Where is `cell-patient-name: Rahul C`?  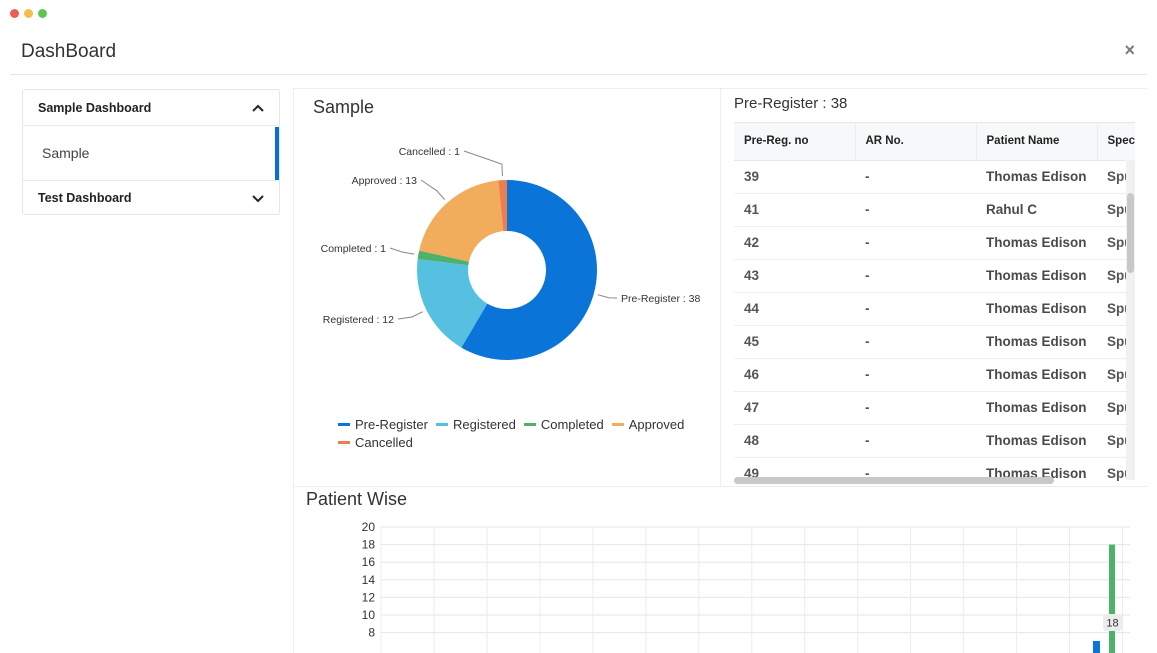
cell-patient-name: Rahul C is located at coordinates (1036, 210).